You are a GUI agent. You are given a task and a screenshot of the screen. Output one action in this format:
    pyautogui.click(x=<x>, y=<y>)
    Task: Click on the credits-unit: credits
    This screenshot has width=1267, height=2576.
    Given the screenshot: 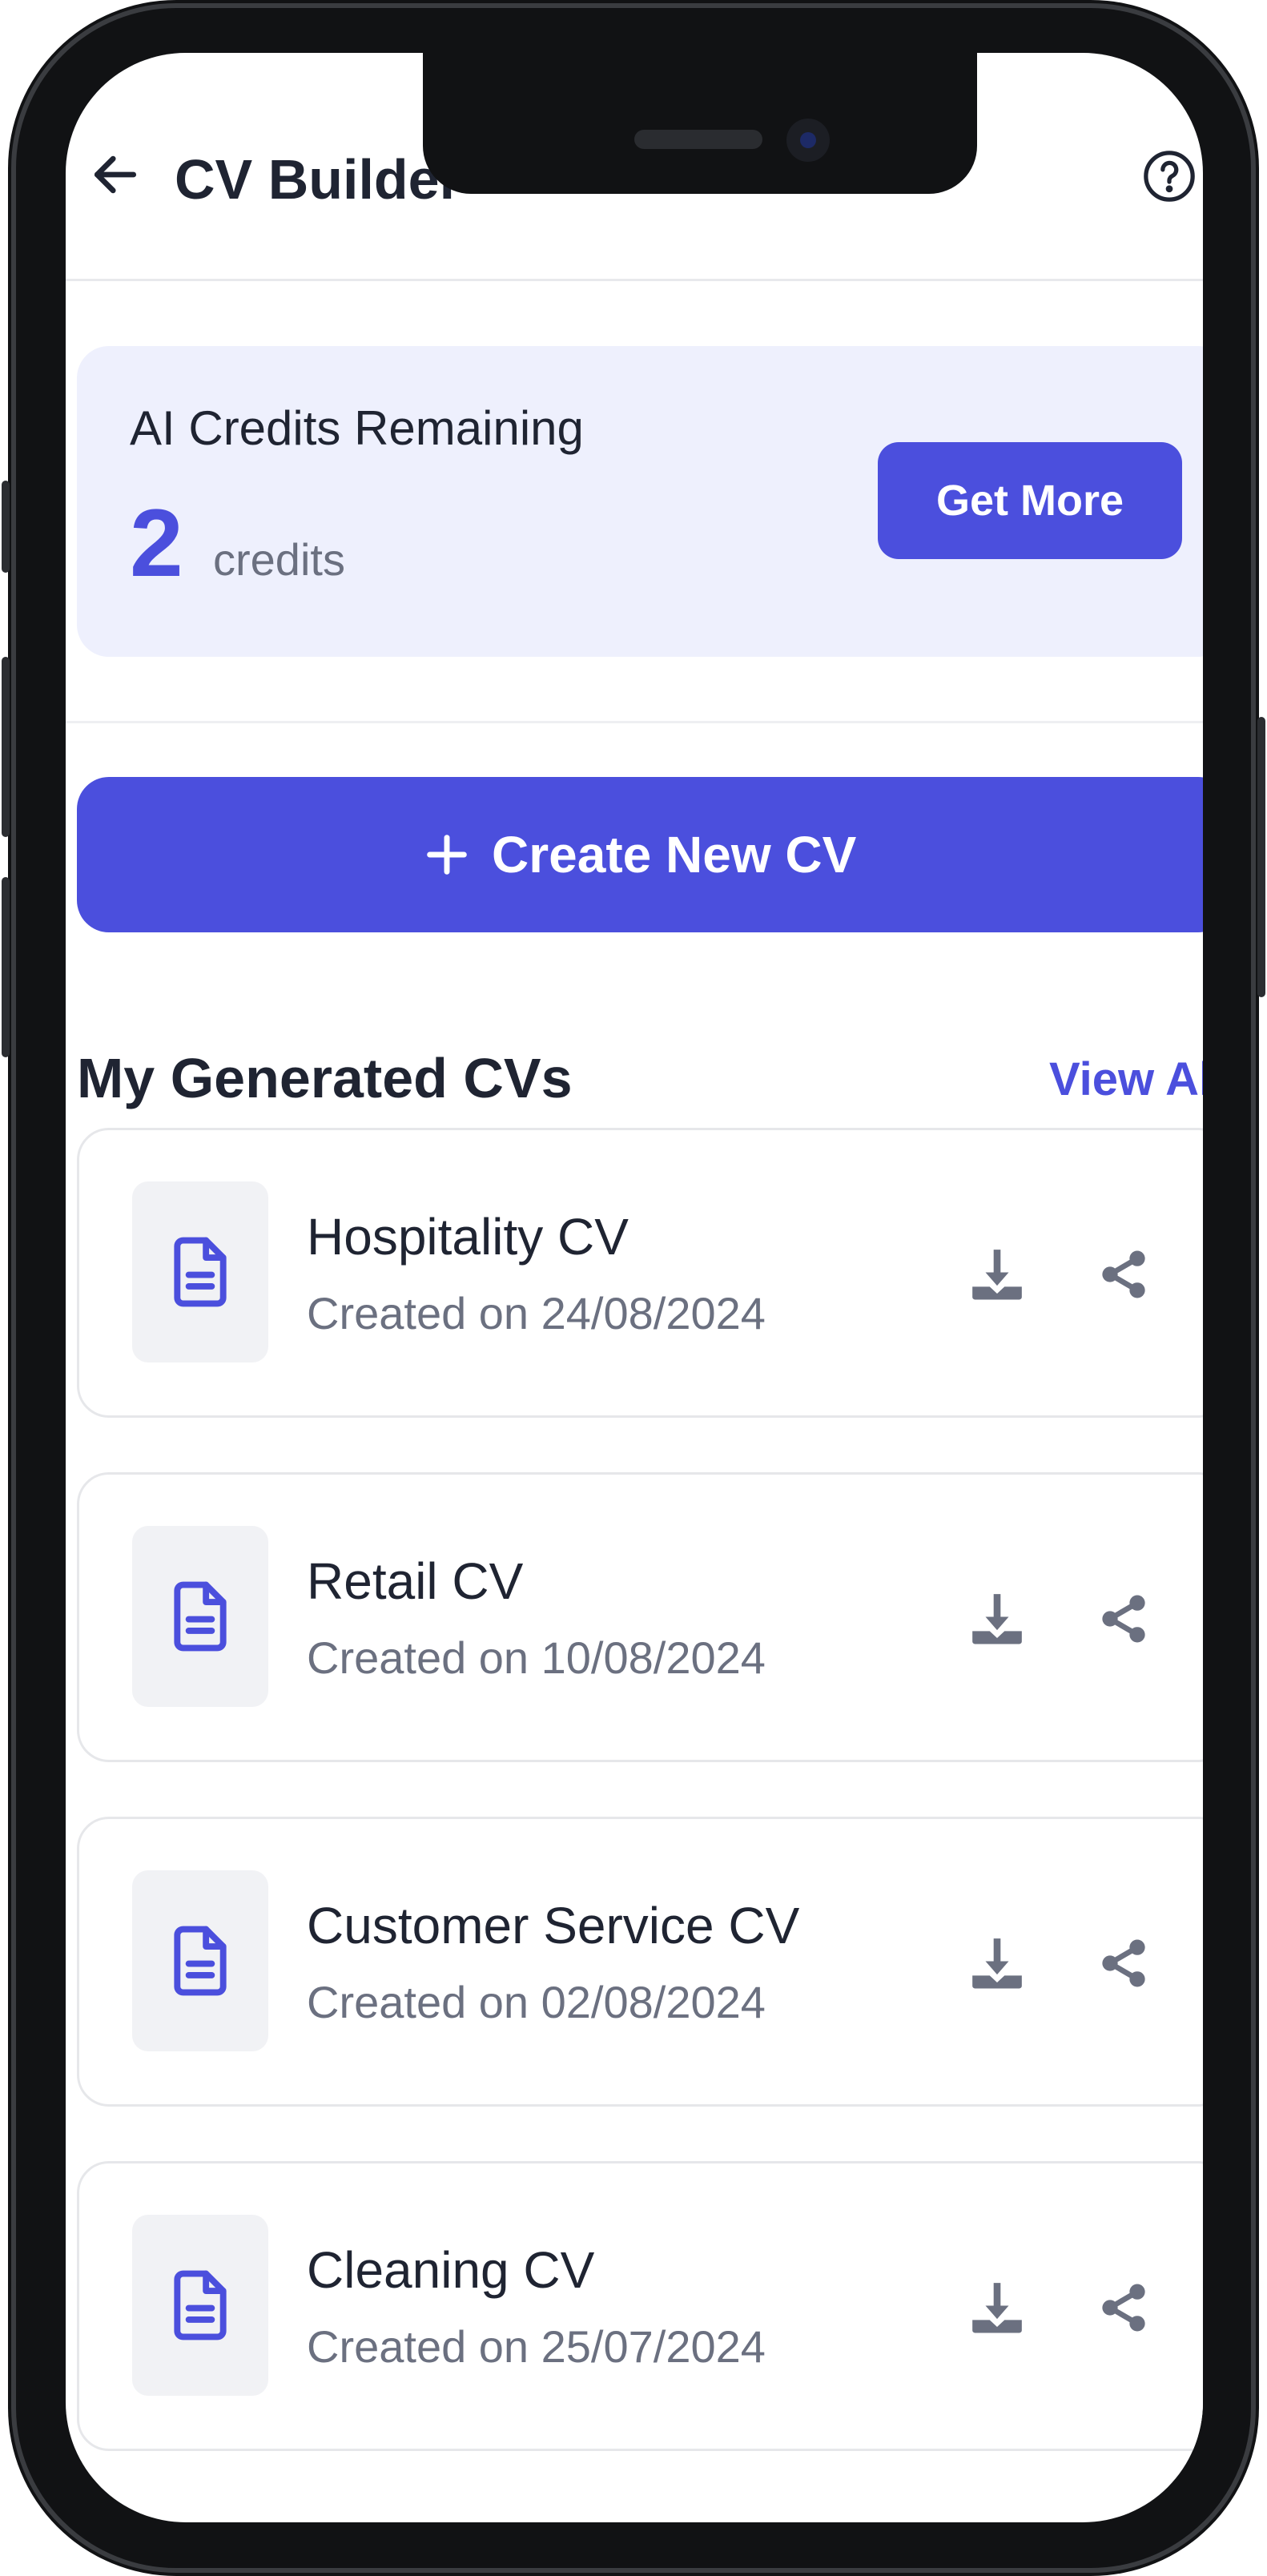 What is the action you would take?
    pyautogui.click(x=279, y=559)
    